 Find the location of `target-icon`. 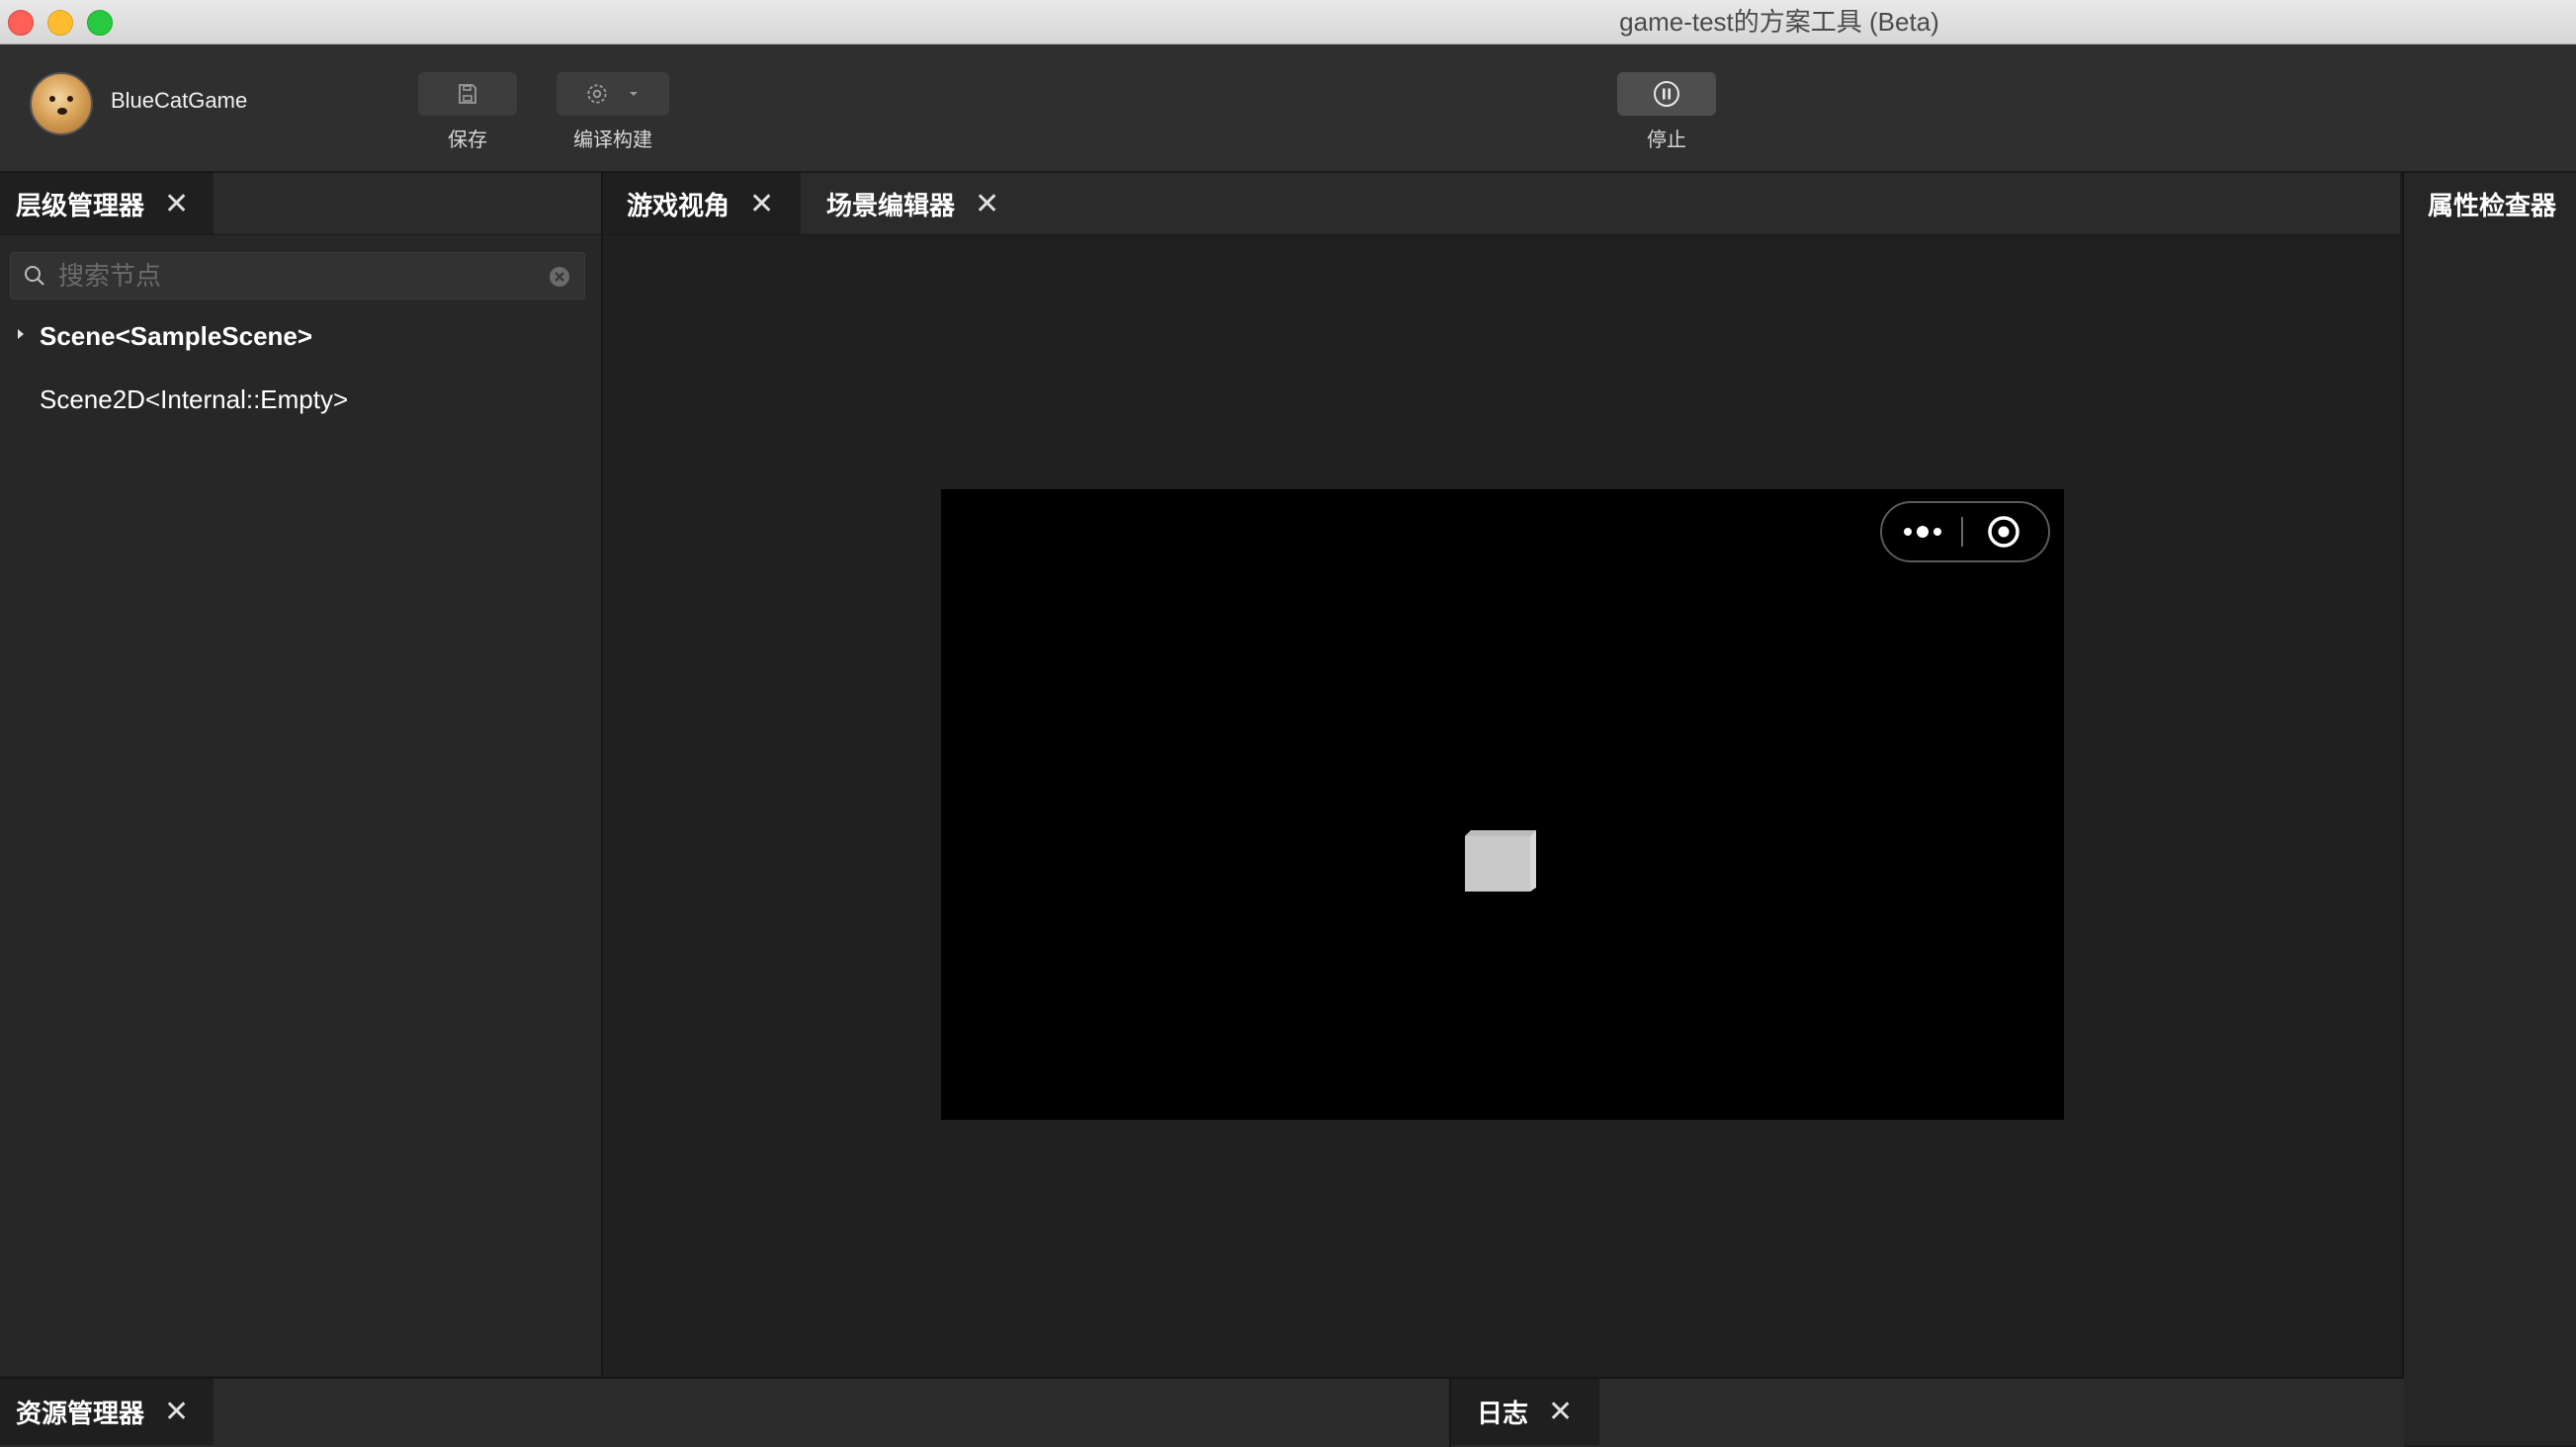

target-icon is located at coordinates (2003, 532).